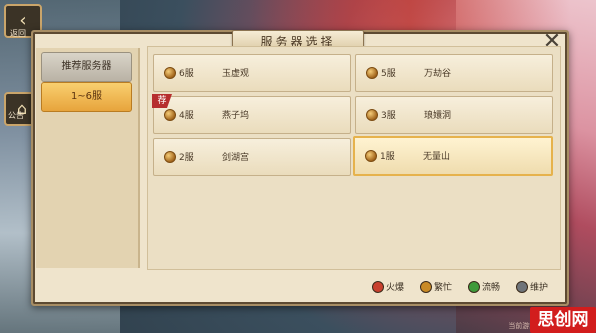  Describe the element at coordinates (426, 287) in the screenshot. I see `busy-dot-icon` at that location.